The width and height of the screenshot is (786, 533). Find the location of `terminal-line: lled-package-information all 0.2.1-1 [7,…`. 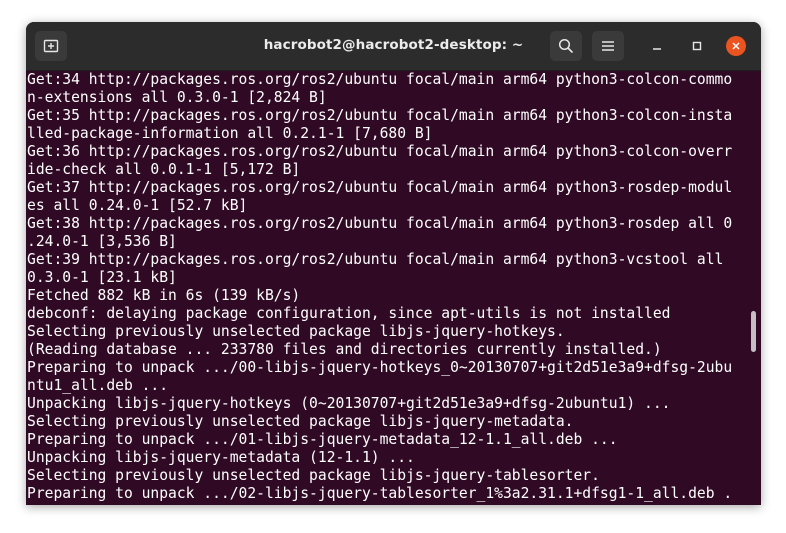

terminal-line: lled-package-information all 0.2.1-1 [7,… is located at coordinates (230, 133).